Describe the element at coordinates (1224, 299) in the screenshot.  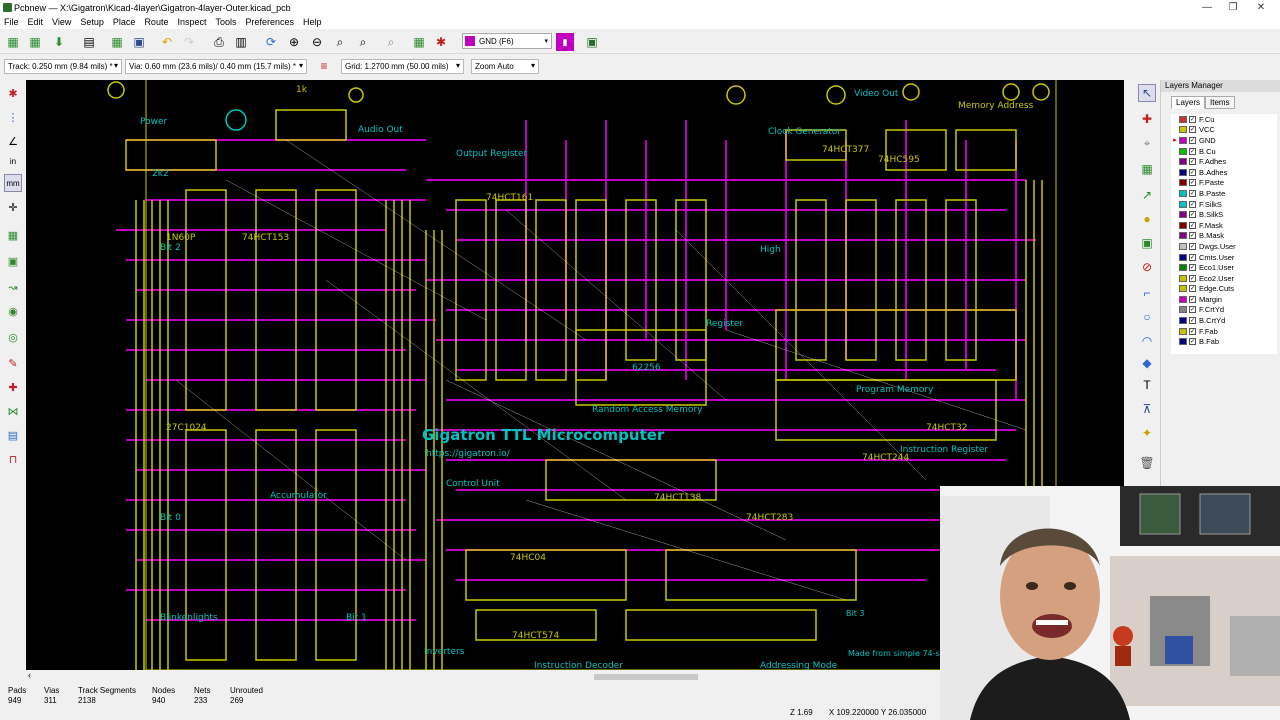
I see `layer-row: ✓ Margin` at that location.